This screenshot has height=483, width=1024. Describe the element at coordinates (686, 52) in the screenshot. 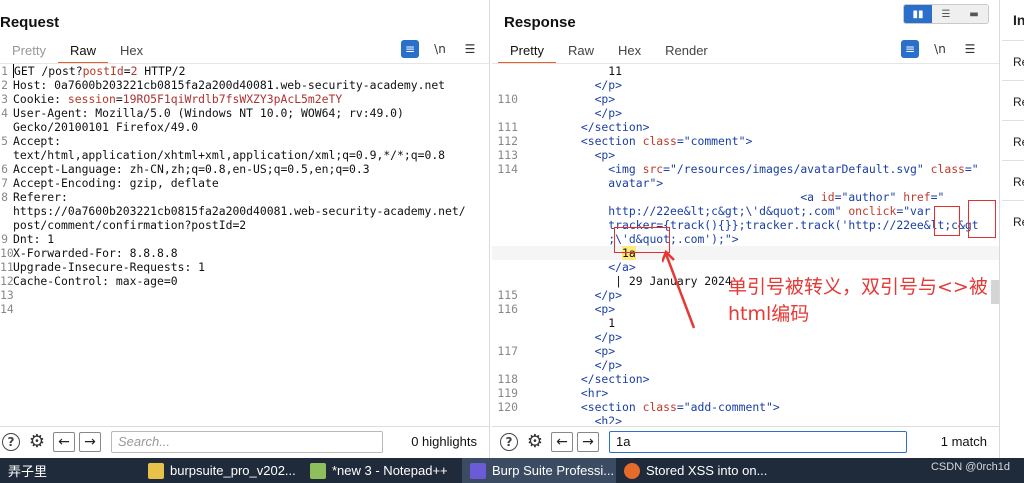

I see `response-tab-render: Render` at that location.